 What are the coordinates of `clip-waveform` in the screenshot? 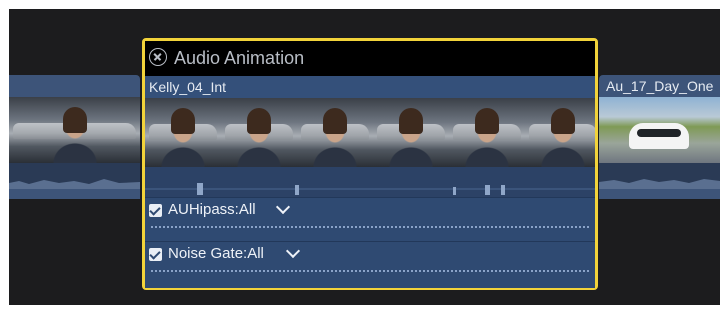 It's located at (370, 182).